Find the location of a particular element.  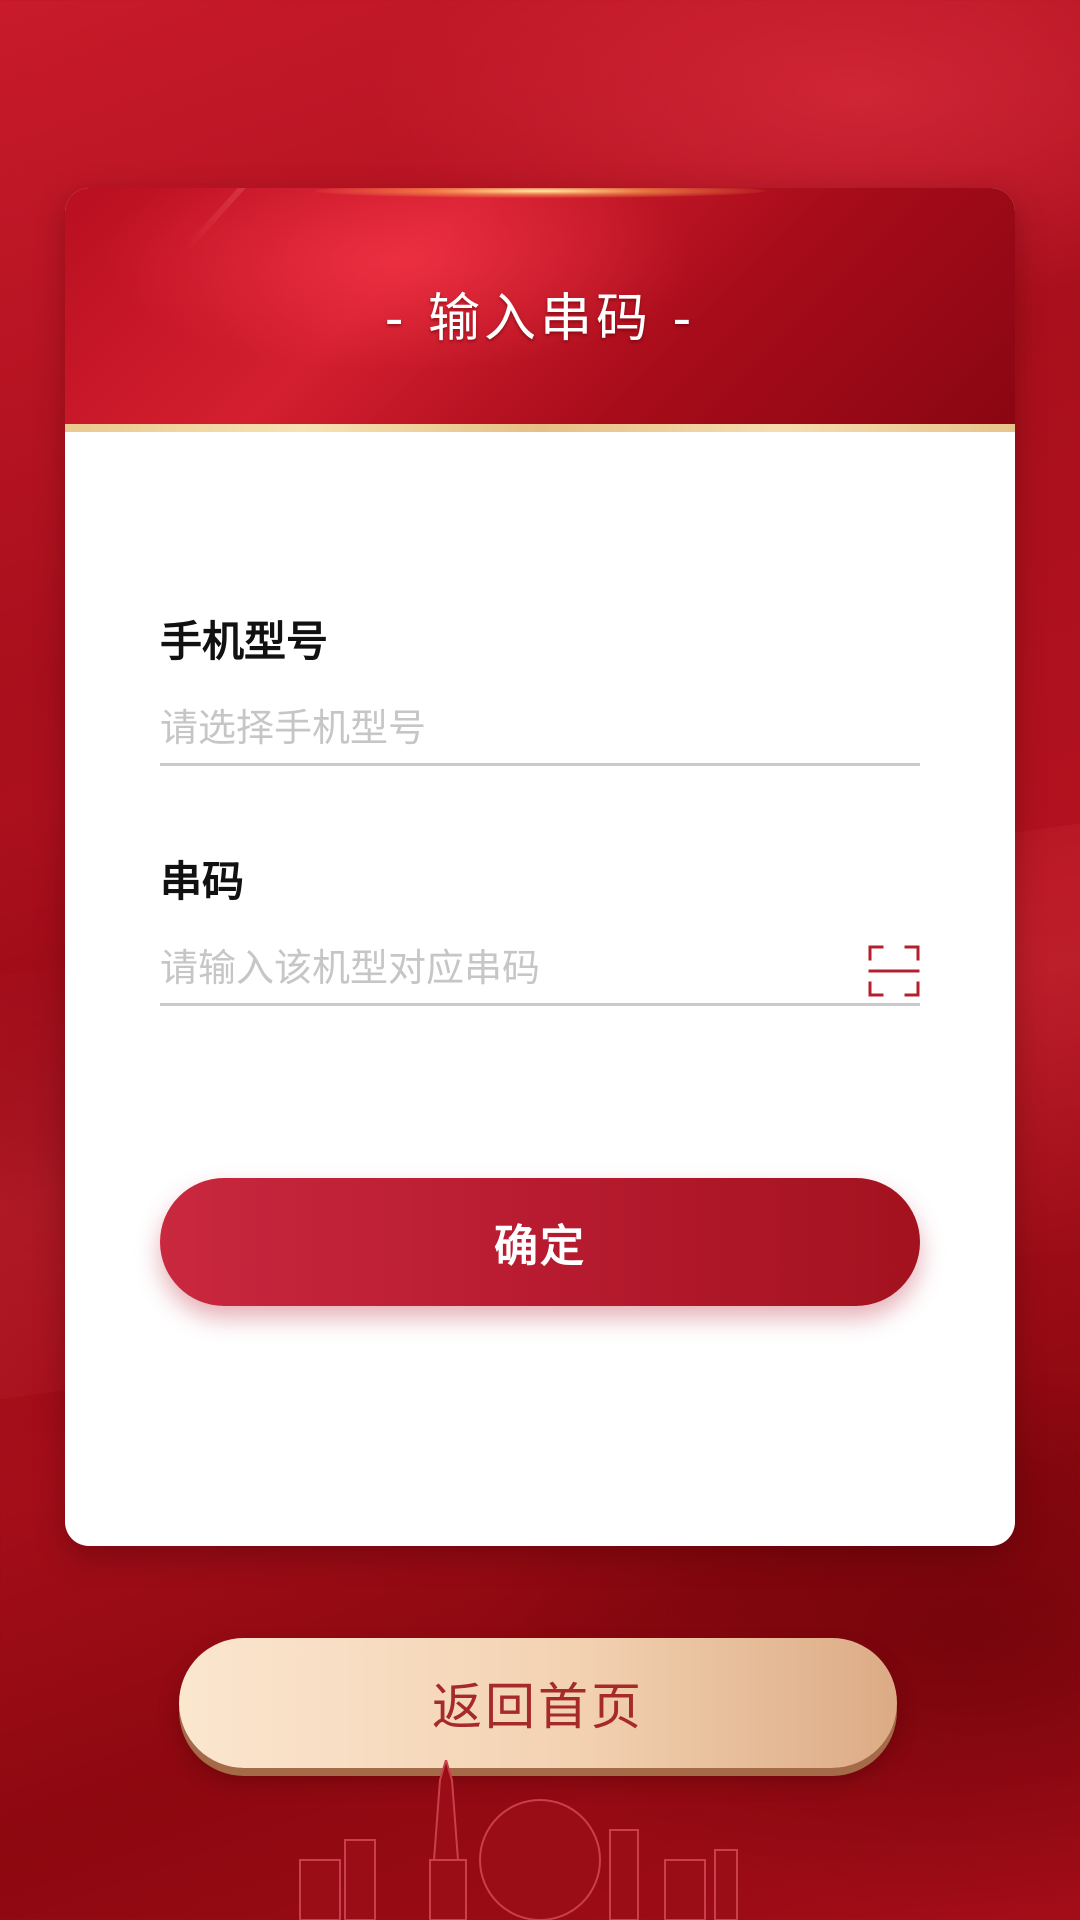

page-title: - 输入串码 - is located at coordinates (540, 319).